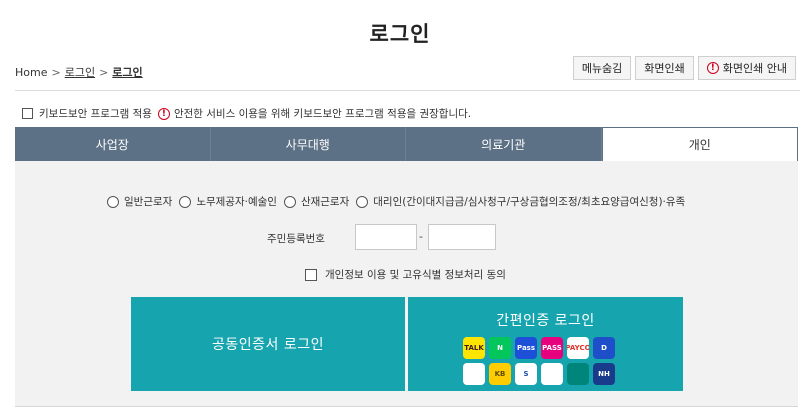  What do you see at coordinates (604, 374) in the screenshot?
I see `nh-icon: NH` at bounding box center [604, 374].